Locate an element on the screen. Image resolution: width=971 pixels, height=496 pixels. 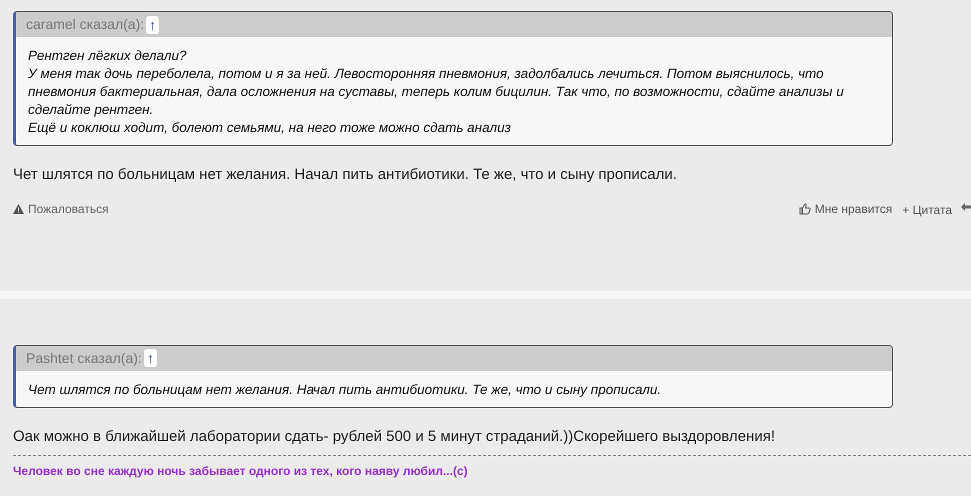
quote-text: Ещё и коклюш ходит, болеют семьями, на него тоже можно сдать анализ is located at coordinates (270, 128).